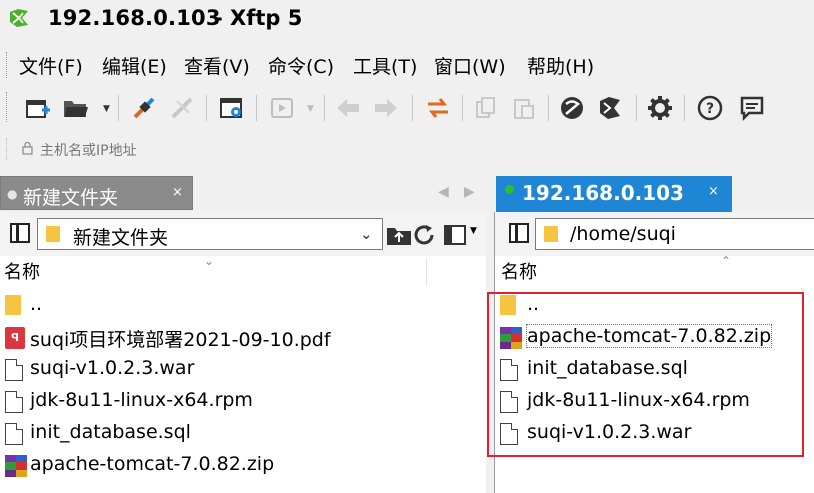 Image resolution: width=814 pixels, height=493 pixels. Describe the element at coordinates (180, 340) in the screenshot. I see `file-name: suqi项目环境部署2021-09-10.pdf` at that location.